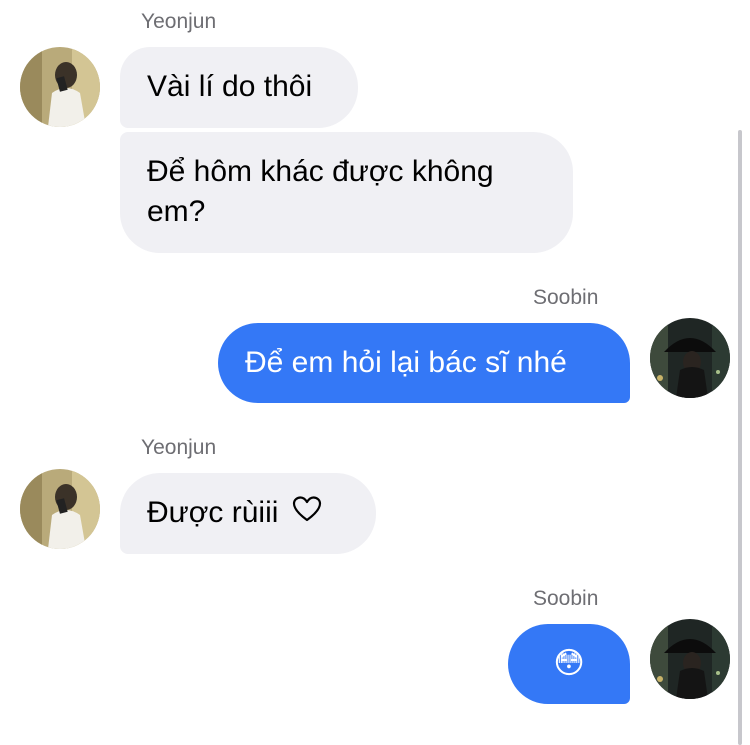  I want to click on message-text: Để hôm khác được không em?, so click(320, 191).